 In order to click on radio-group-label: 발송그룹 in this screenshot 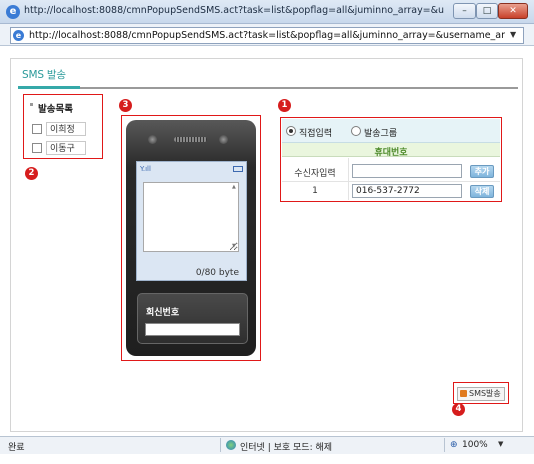, I will do `click(381, 134)`.